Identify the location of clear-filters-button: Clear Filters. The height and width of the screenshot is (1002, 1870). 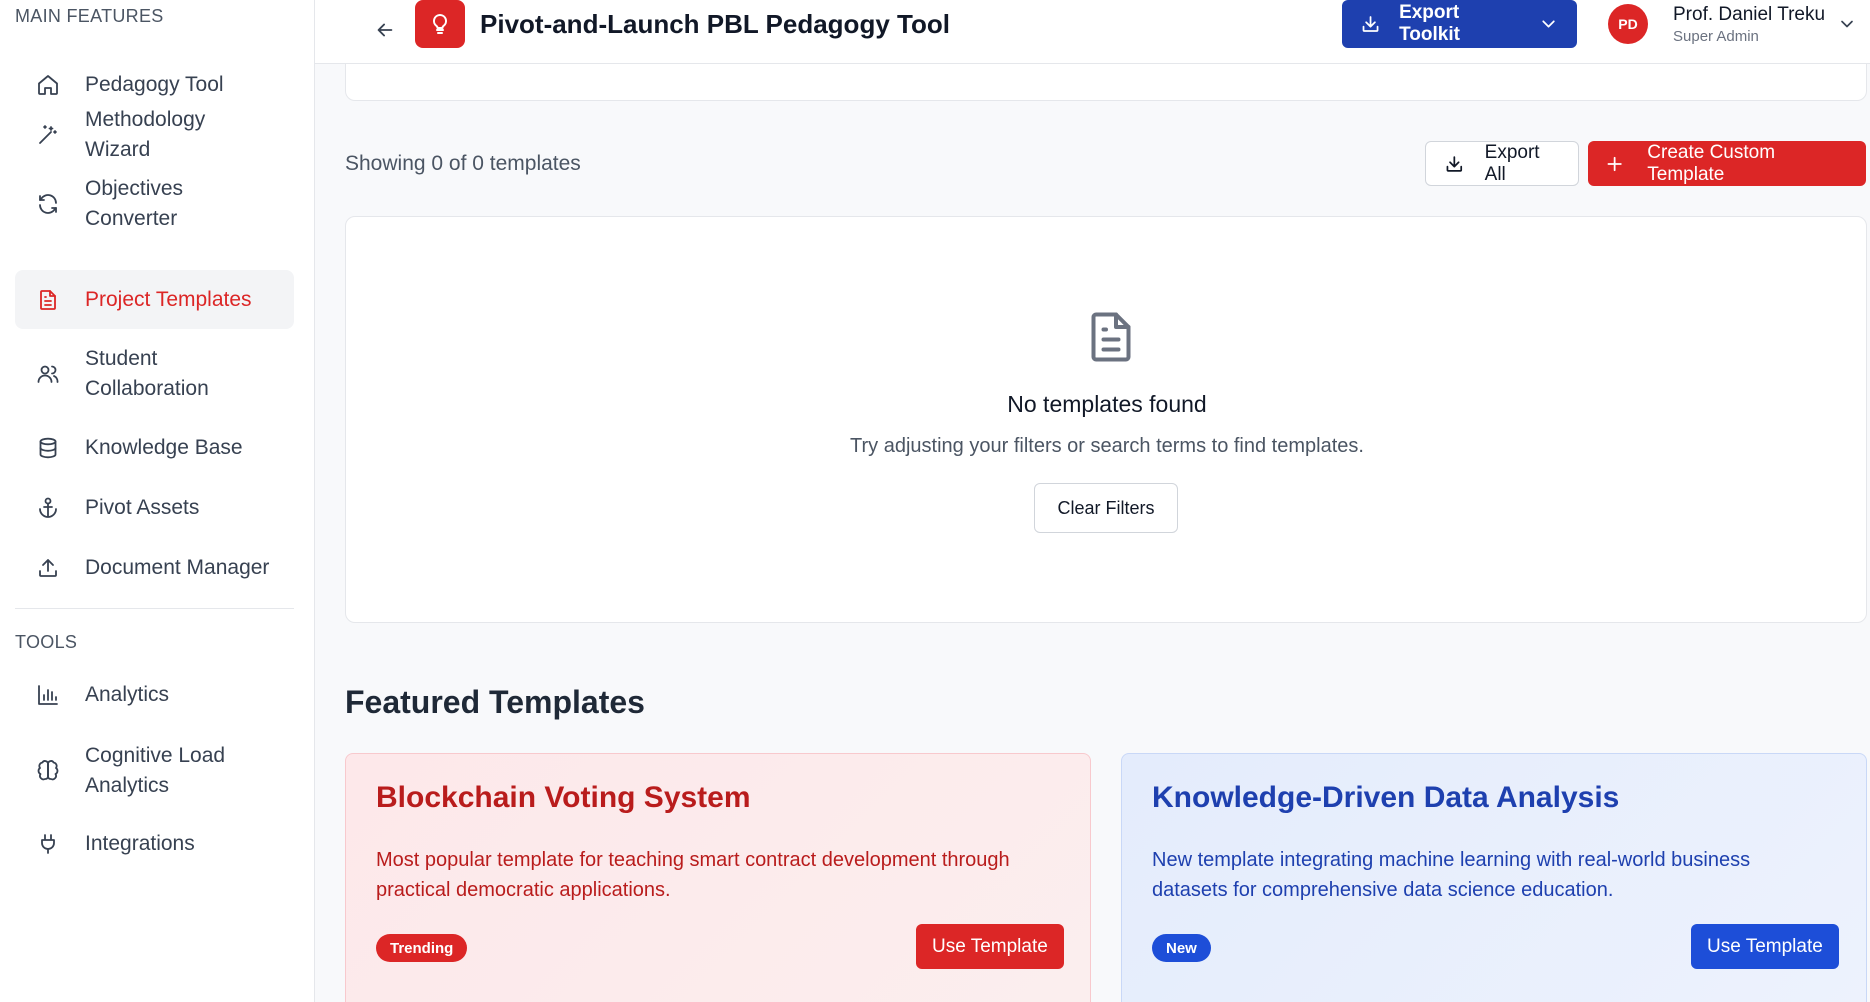
(1106, 508).